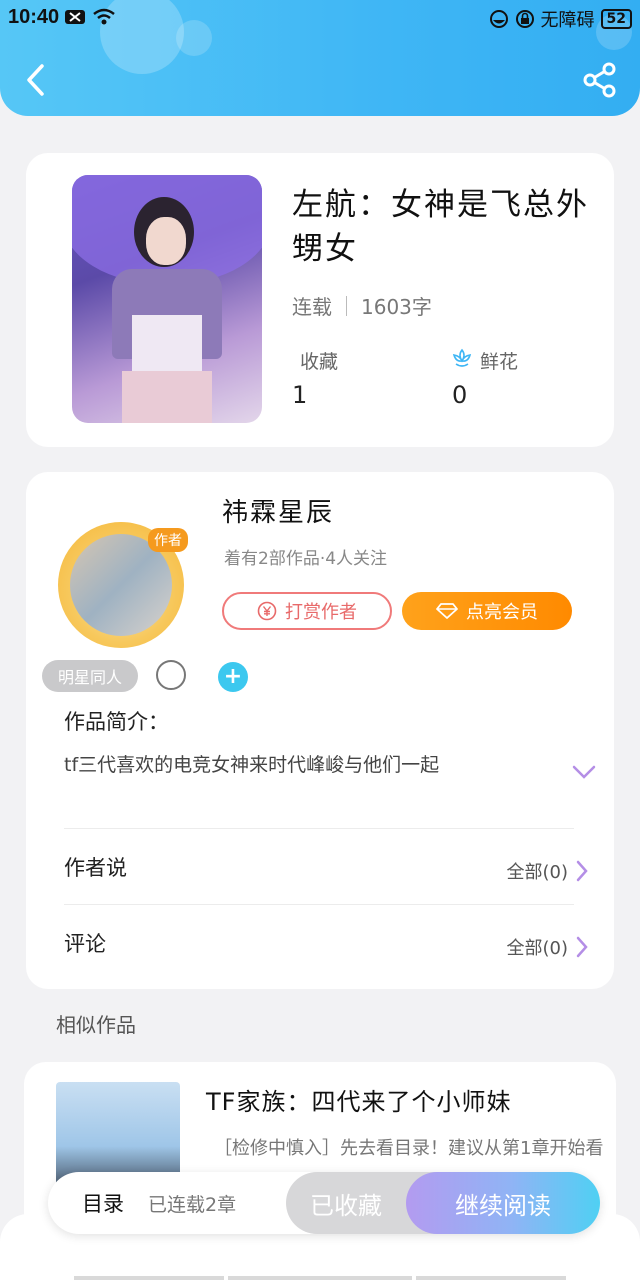 The width and height of the screenshot is (640, 1280). I want to click on book-cover, so click(167, 299).